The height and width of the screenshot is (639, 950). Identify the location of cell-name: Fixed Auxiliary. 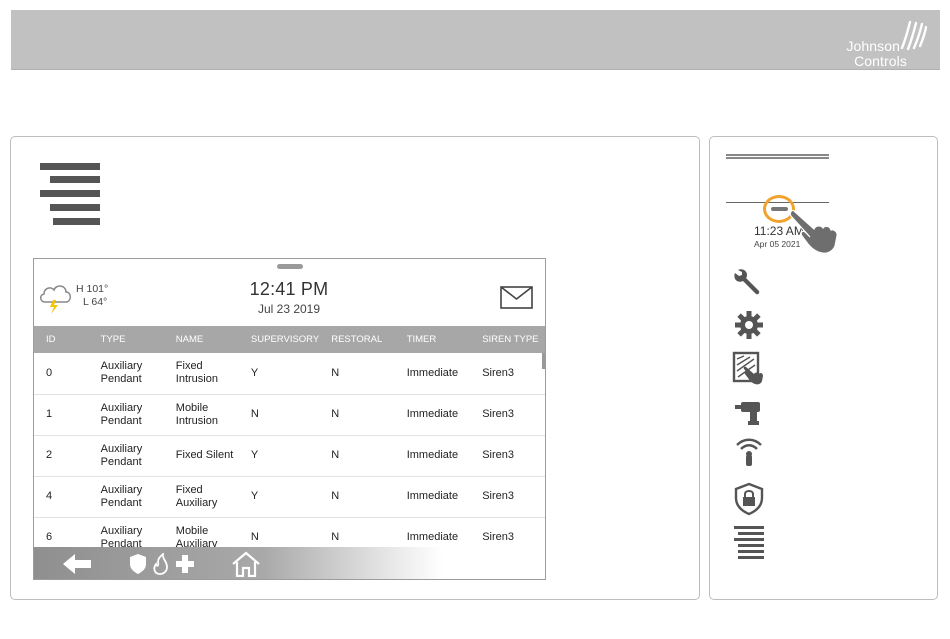
(201, 497).